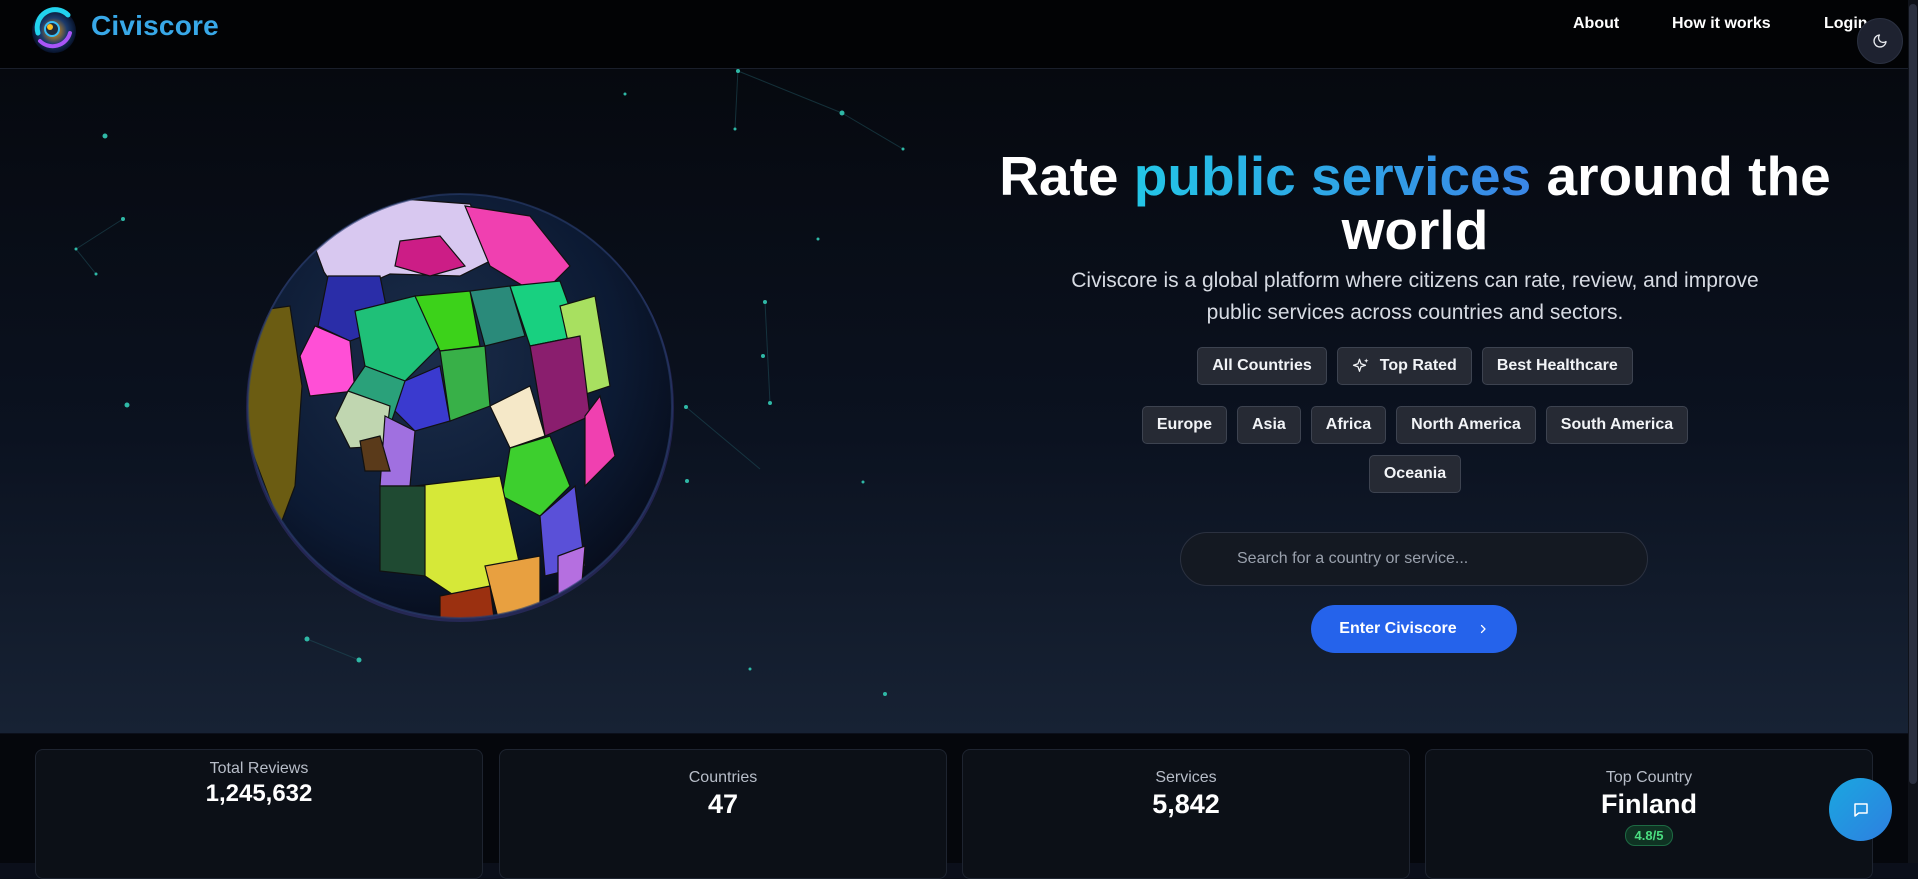  What do you see at coordinates (259, 814) in the screenshot?
I see `stat-card-total-reviews: Total Reviews 1,245,632` at bounding box center [259, 814].